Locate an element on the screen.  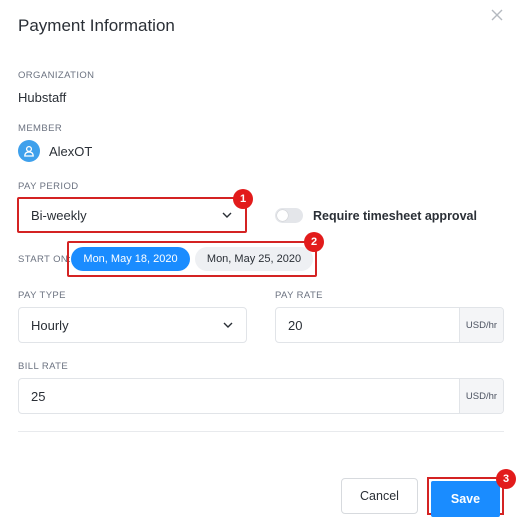
organization-value: Hubstaff is located at coordinates (42, 97).